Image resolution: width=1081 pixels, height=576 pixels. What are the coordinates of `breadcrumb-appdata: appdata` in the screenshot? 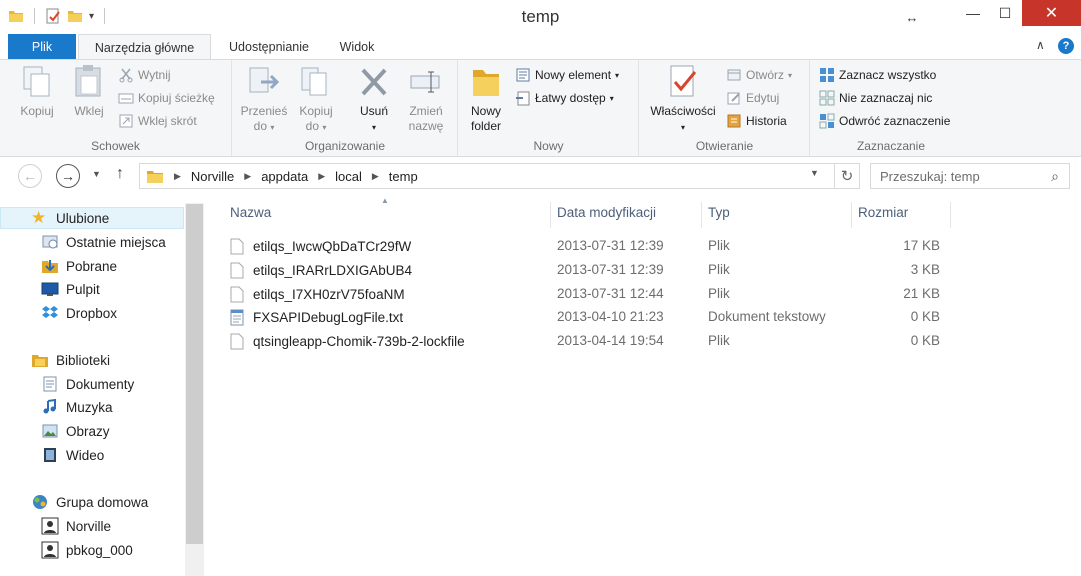 It's located at (284, 176).